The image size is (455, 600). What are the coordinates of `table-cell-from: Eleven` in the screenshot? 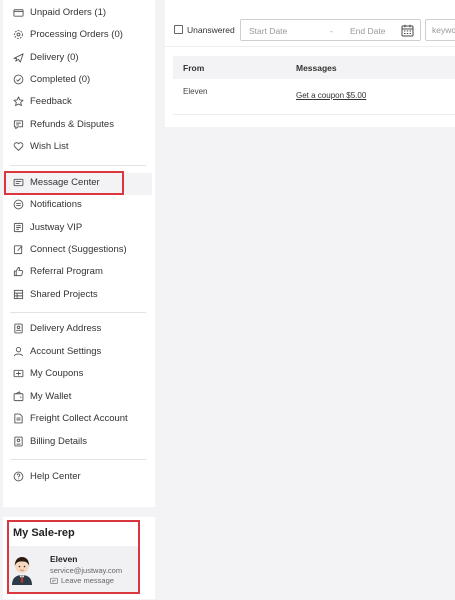 It's located at (195, 91).